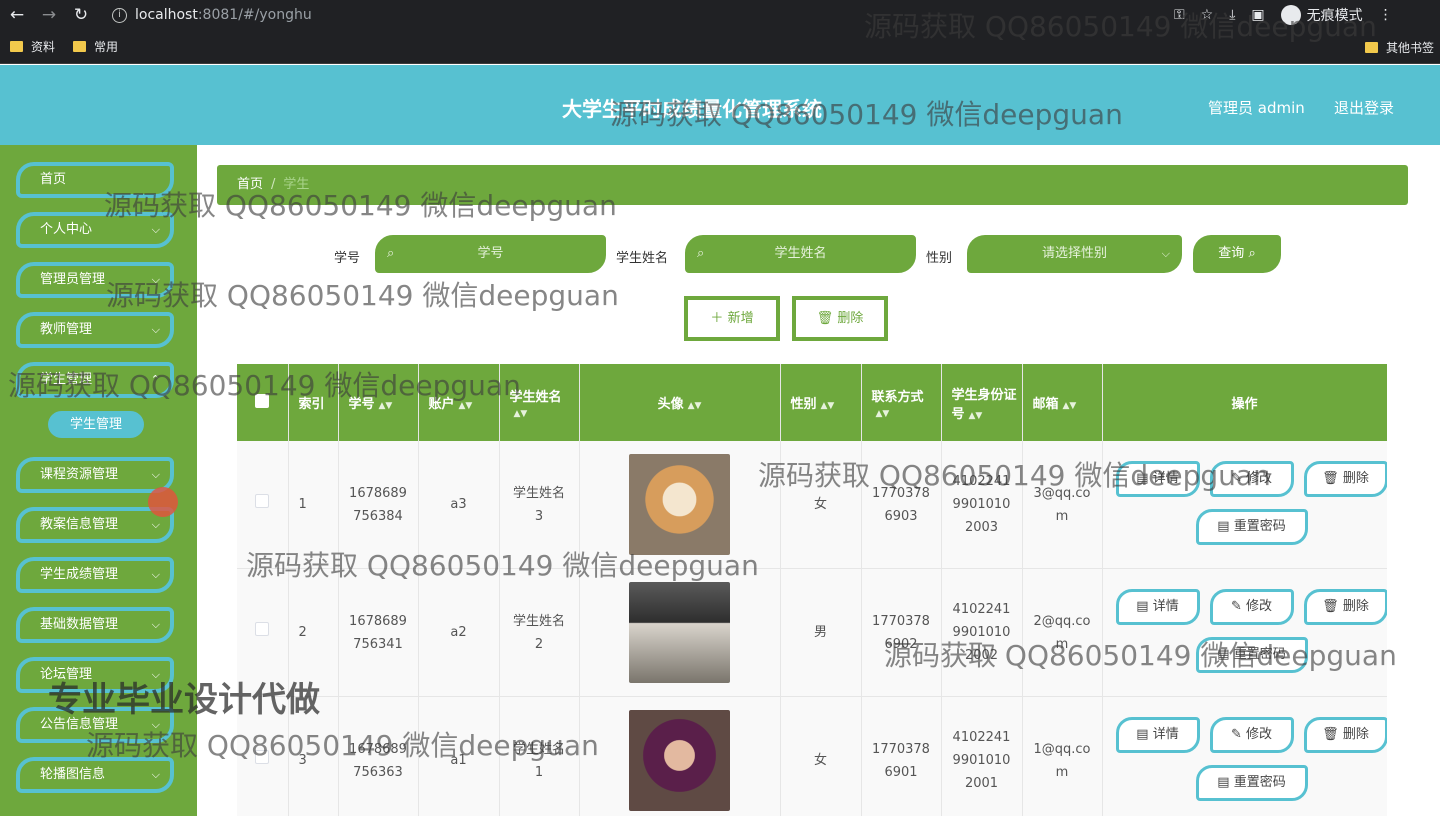 Image resolution: width=1440 pixels, height=816 pixels. I want to click on column-header-account: 账户 ▲▼, so click(459, 402).